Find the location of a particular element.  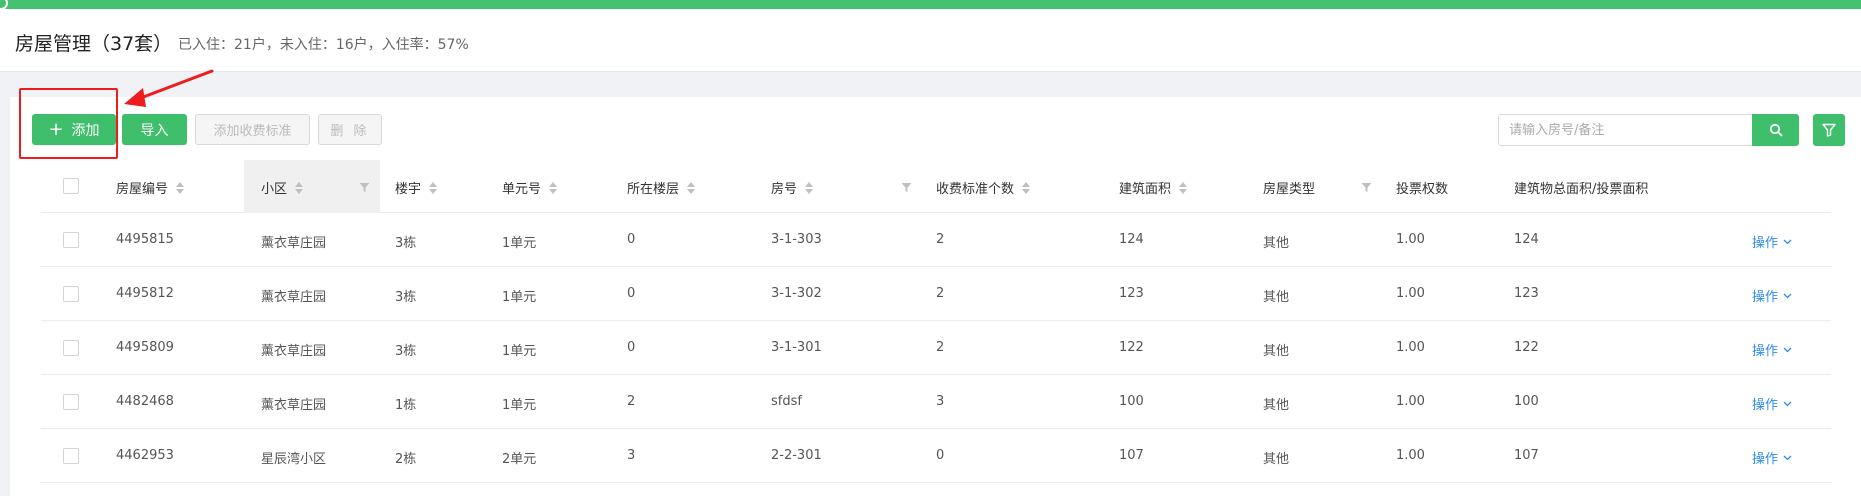

import-button: 导入 is located at coordinates (154, 129).